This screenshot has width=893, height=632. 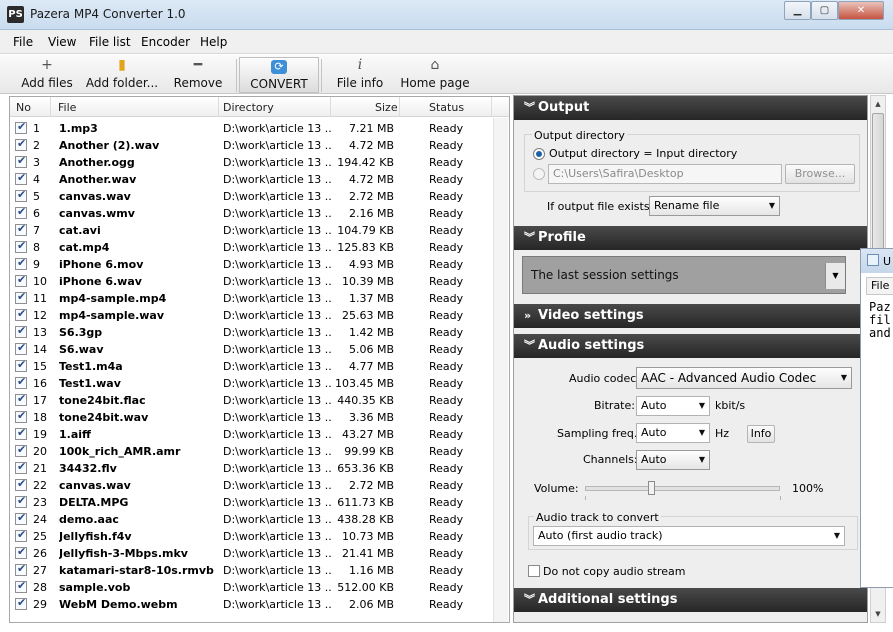 What do you see at coordinates (62, 42) in the screenshot?
I see `menu-view: View` at bounding box center [62, 42].